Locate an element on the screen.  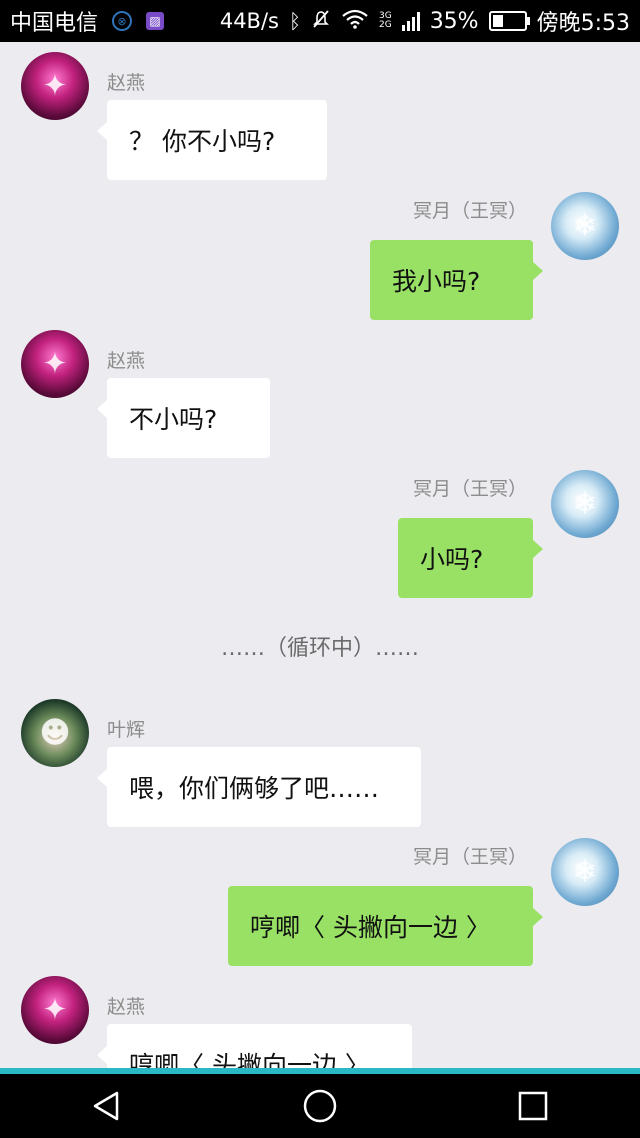
network-type: 3G 2G is located at coordinates (385, 20).